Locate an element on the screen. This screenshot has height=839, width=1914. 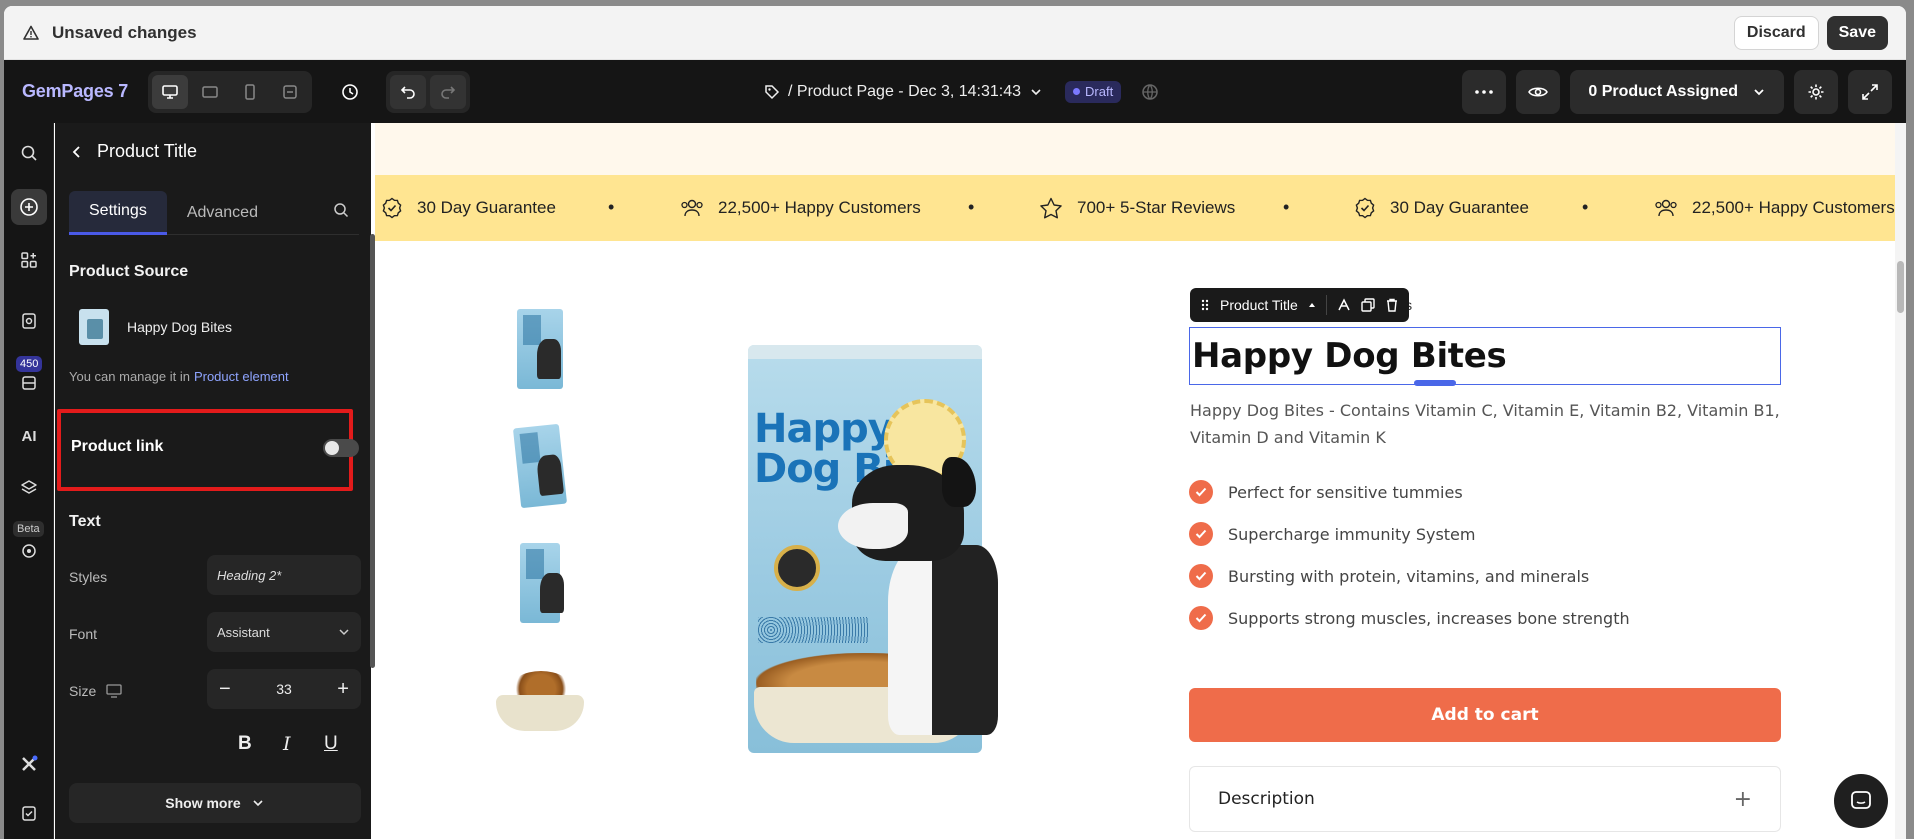
fullscreen-button is located at coordinates (1870, 92).